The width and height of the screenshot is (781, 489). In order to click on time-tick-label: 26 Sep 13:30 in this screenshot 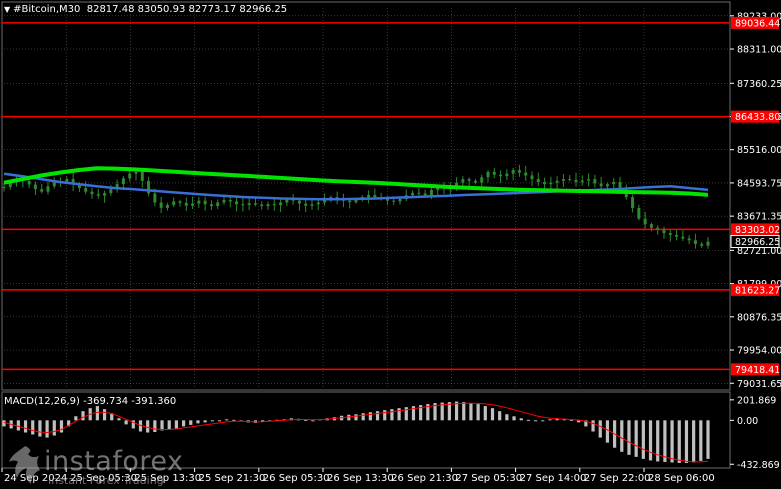, I will do `click(360, 478)`.